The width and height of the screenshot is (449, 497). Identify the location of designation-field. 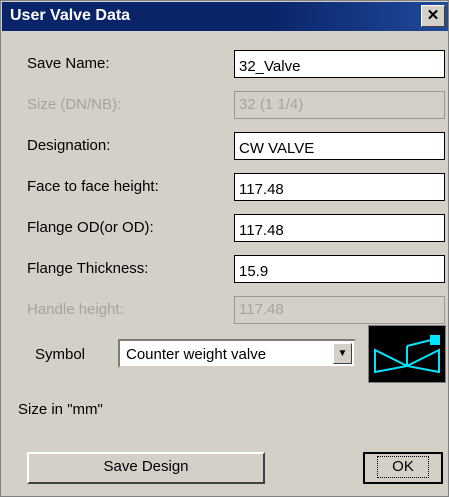
(339, 146).